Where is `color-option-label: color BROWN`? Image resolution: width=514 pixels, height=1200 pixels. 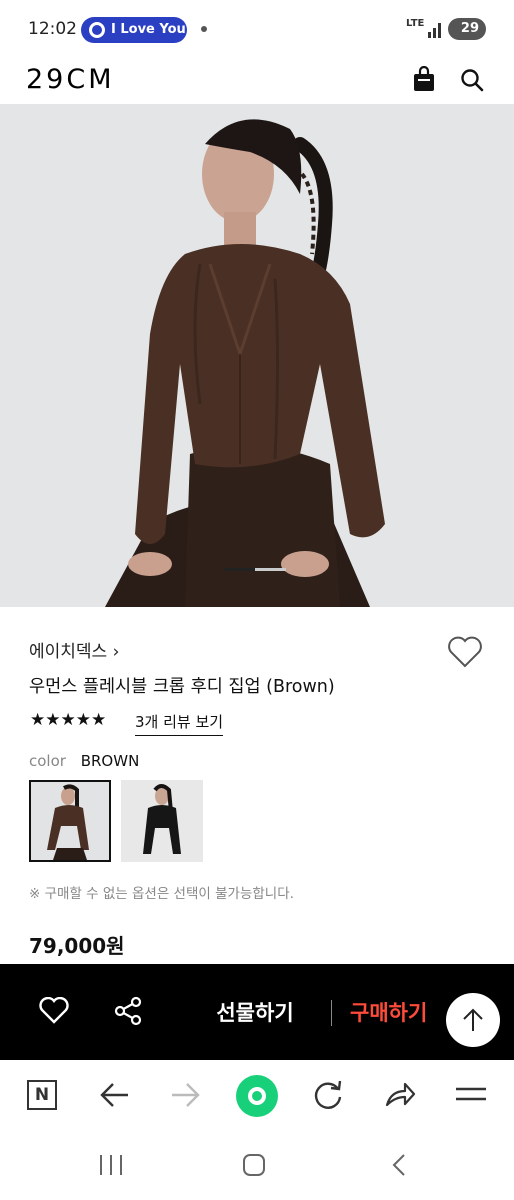 color-option-label: color BROWN is located at coordinates (84, 761).